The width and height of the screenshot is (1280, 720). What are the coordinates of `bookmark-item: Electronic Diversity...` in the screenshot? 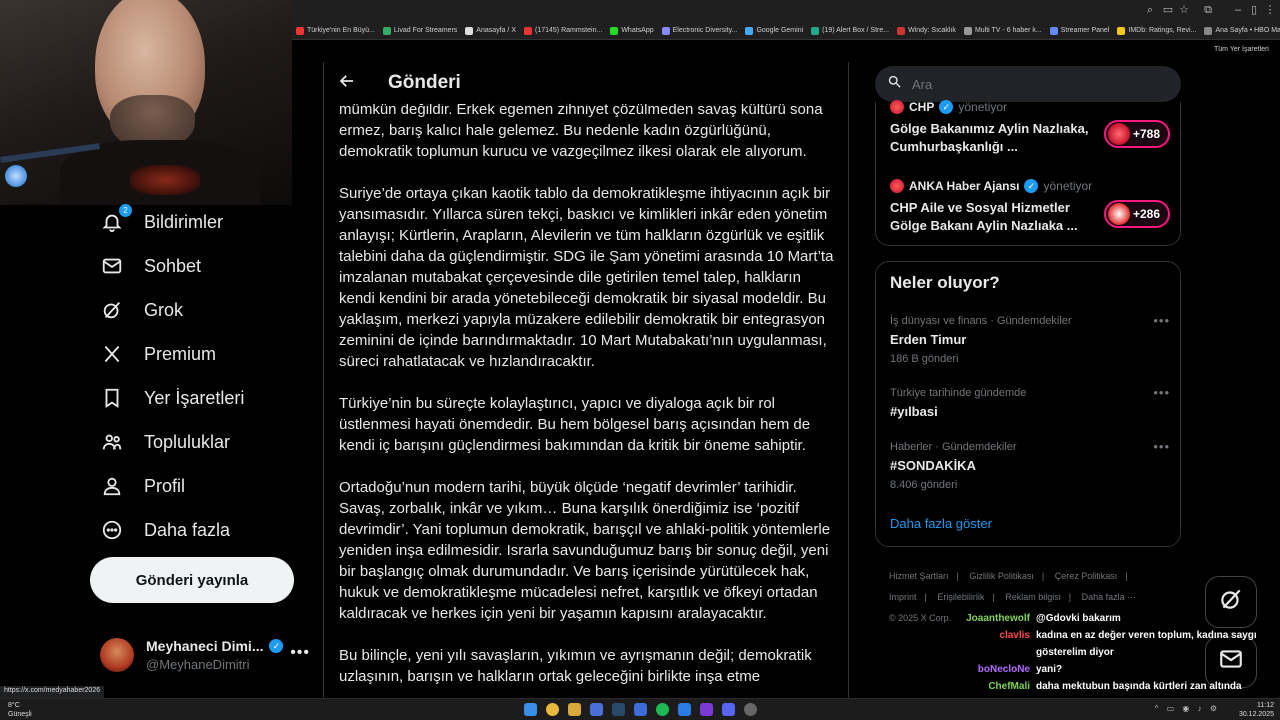 It's located at (699, 30).